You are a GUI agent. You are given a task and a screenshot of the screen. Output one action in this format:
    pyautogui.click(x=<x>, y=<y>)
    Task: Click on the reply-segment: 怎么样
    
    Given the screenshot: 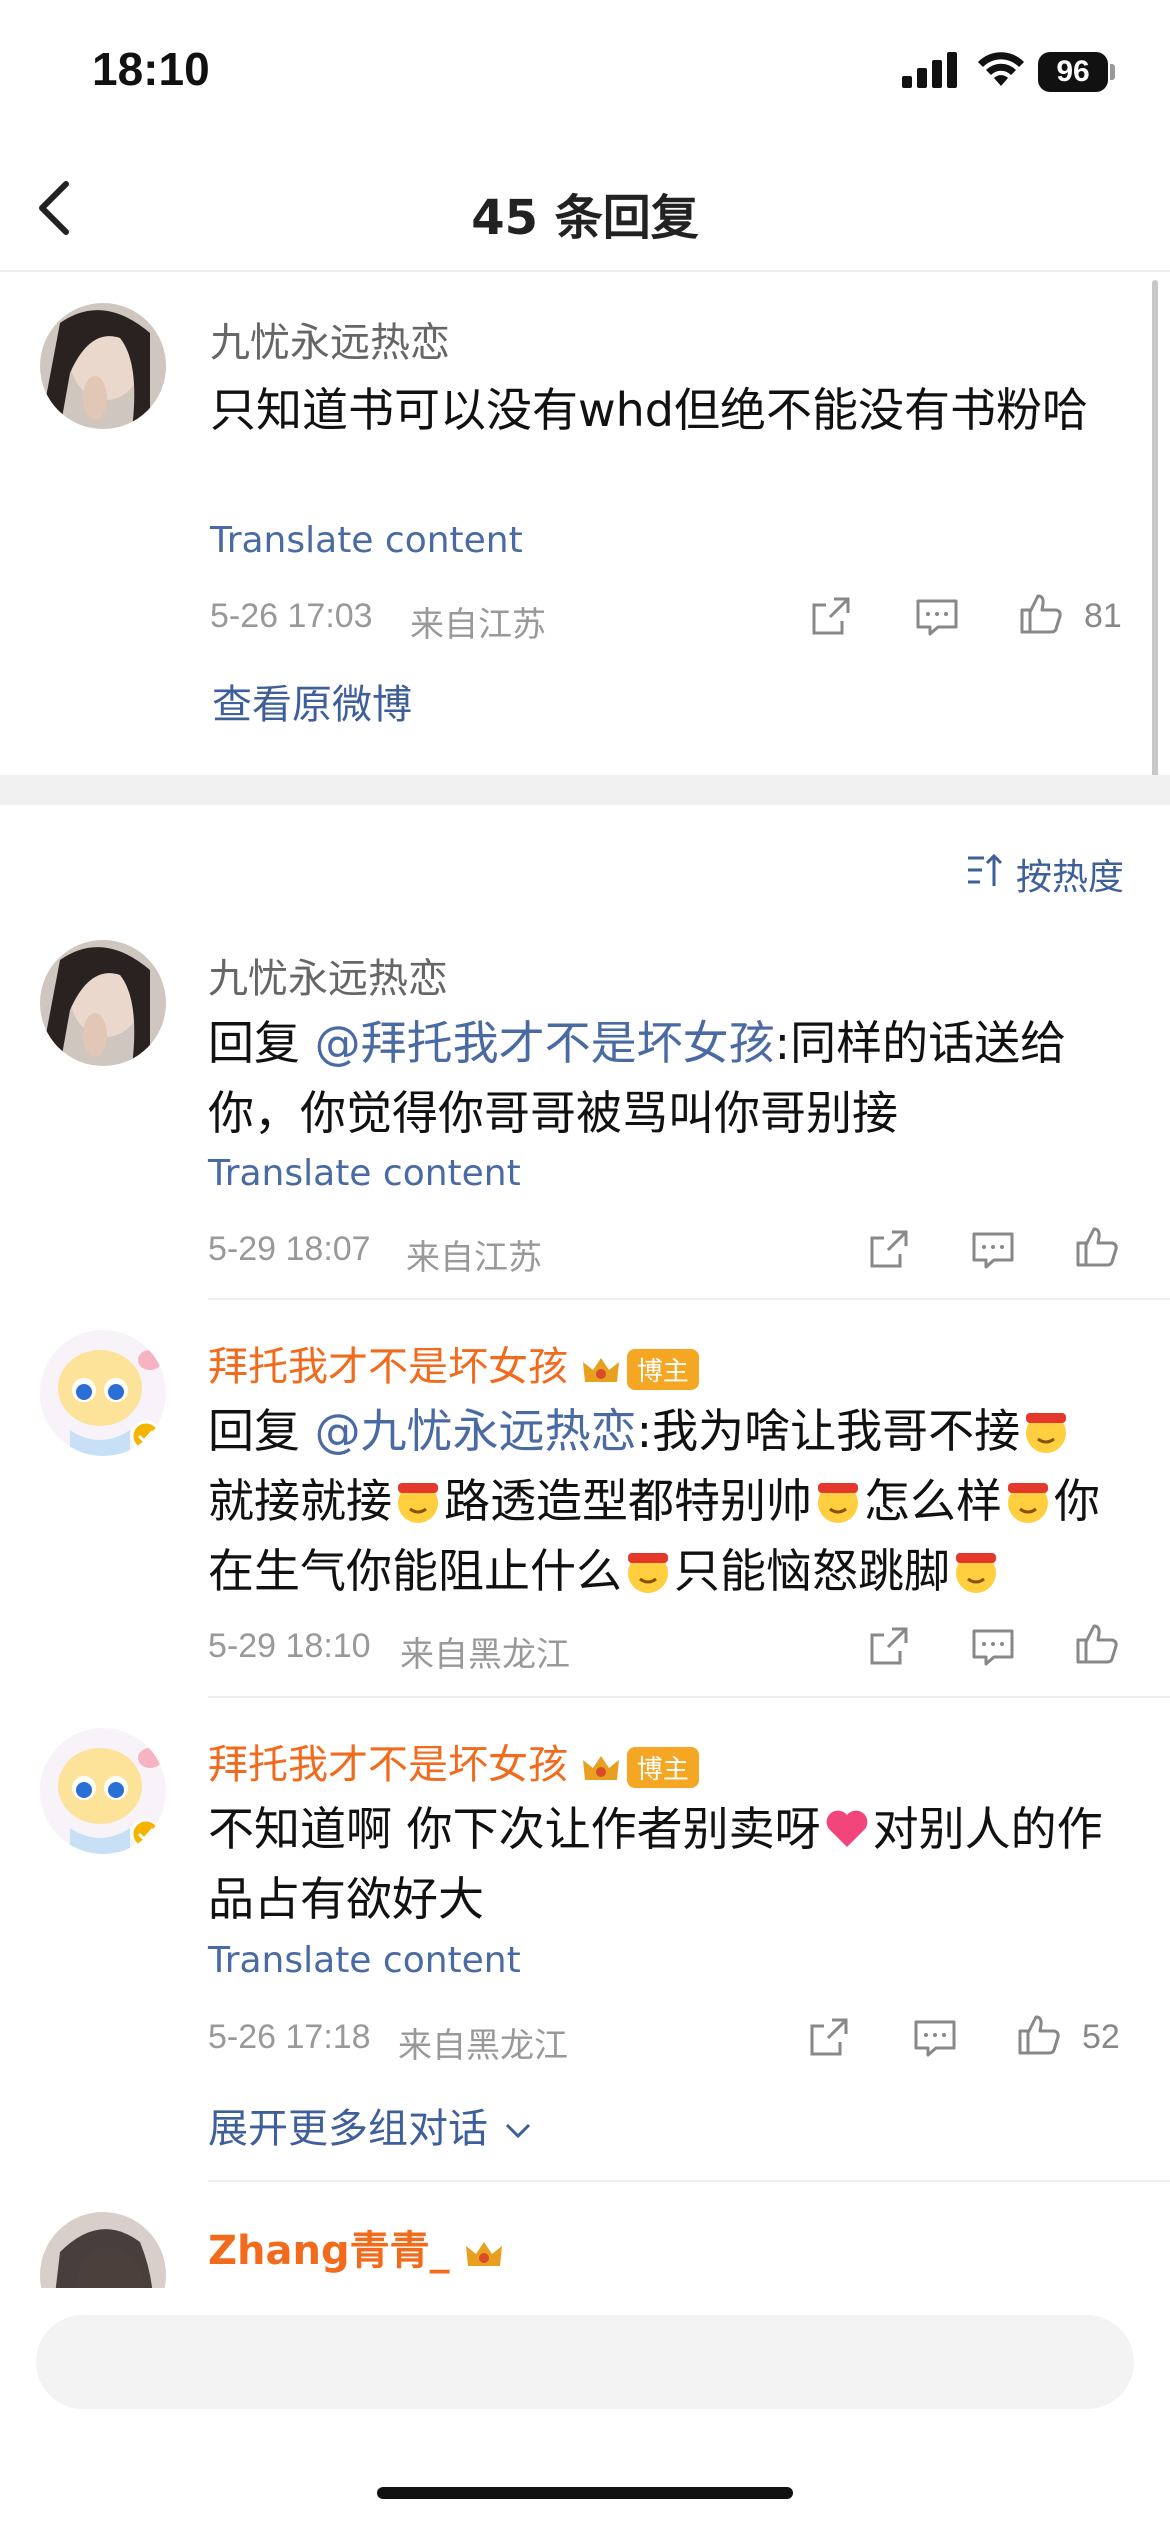 What is the action you would take?
    pyautogui.click(x=933, y=1501)
    